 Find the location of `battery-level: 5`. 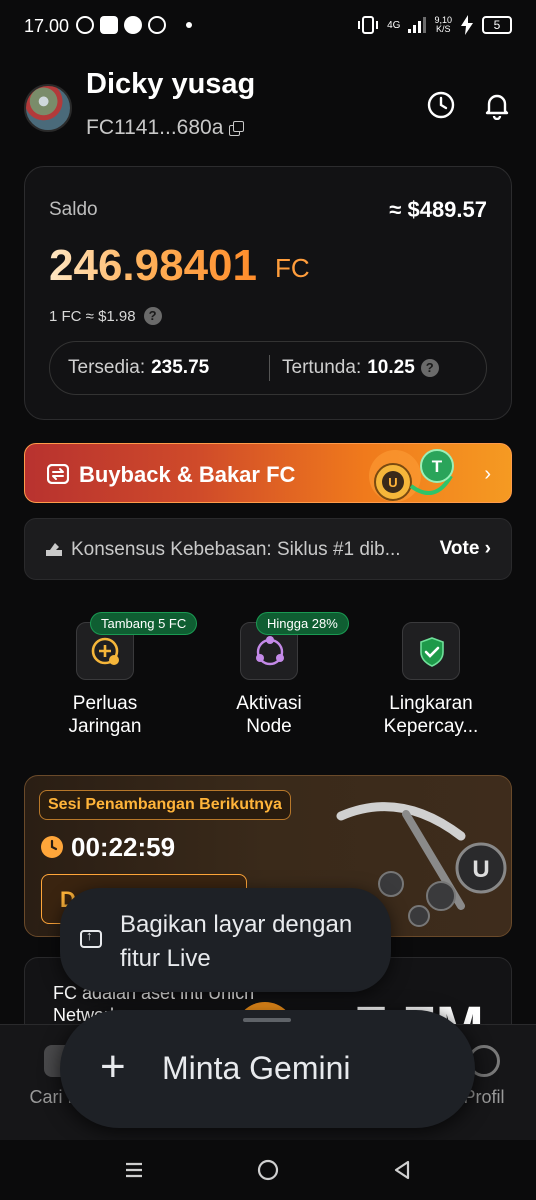

battery-level: 5 is located at coordinates (497, 25).